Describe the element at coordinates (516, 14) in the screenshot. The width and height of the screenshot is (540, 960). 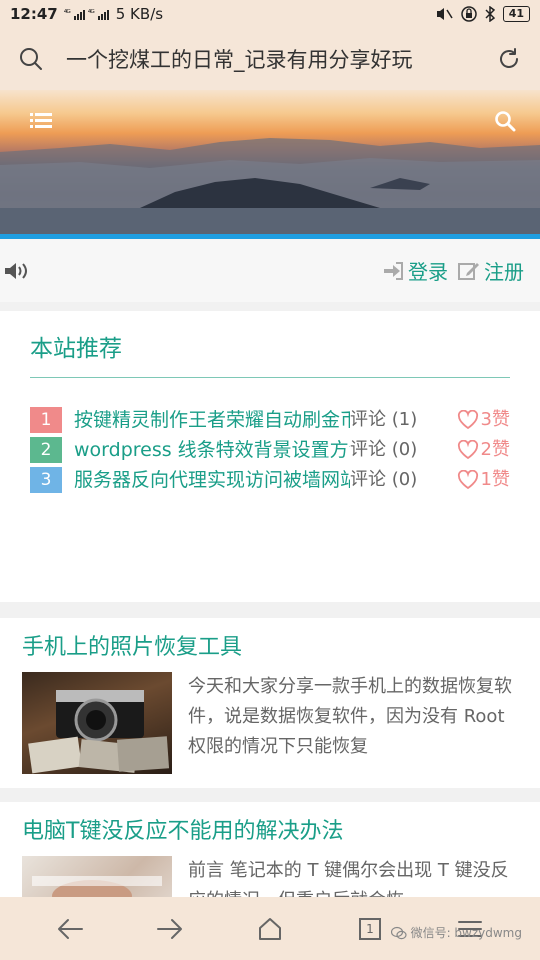
I see `battery-icon: 41` at that location.